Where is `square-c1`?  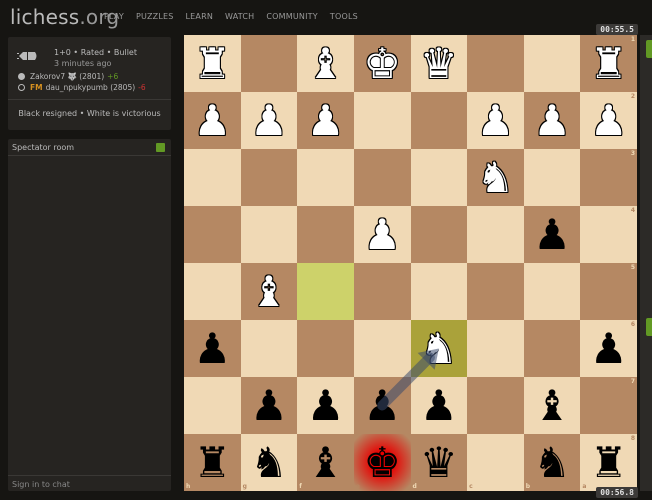
square-c1 is located at coordinates (495, 63).